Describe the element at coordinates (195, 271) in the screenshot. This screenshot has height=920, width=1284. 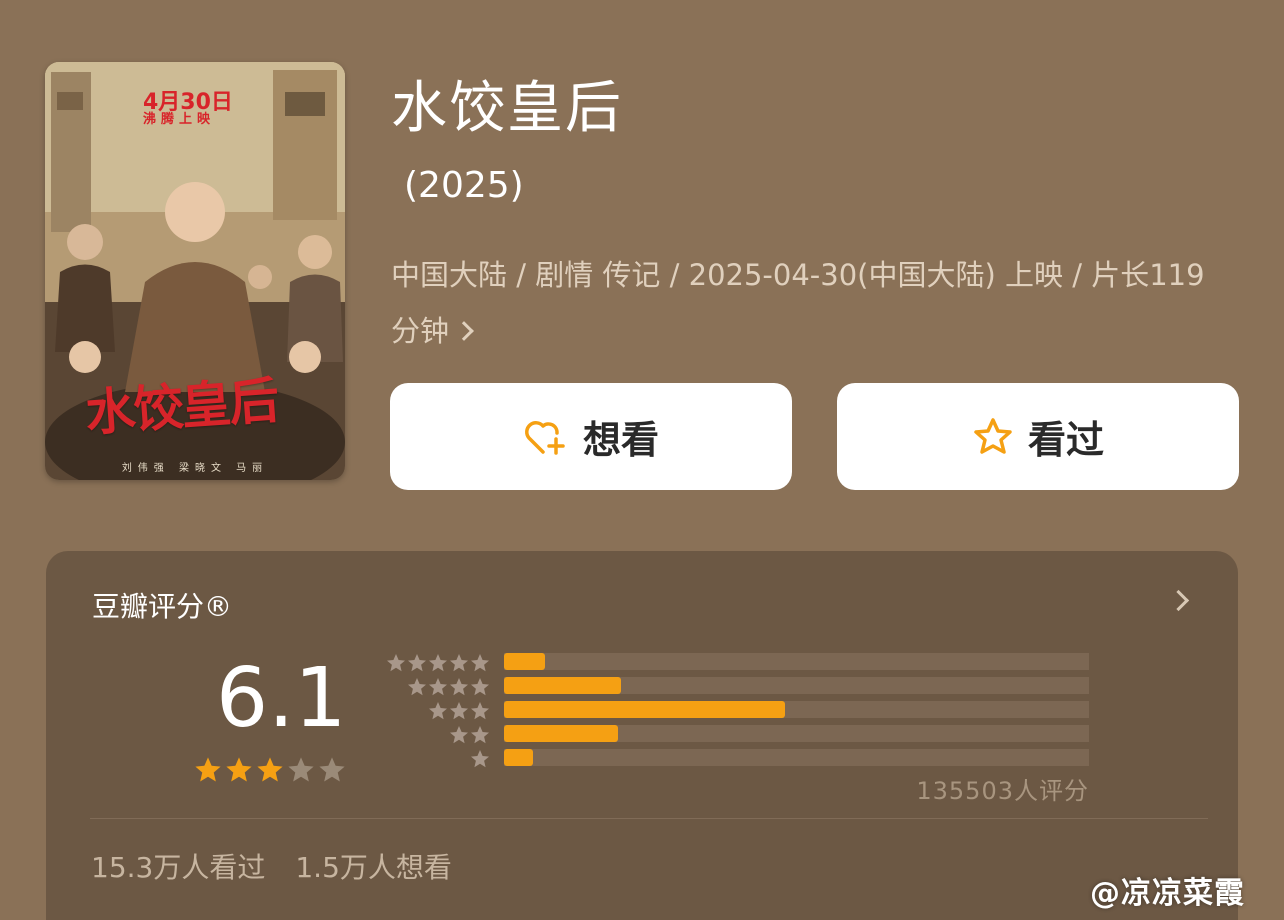
I see `movie-poster: 4月30日 沸腾上映 水饺皇后 刘伟强 梁晓文 马丽` at that location.